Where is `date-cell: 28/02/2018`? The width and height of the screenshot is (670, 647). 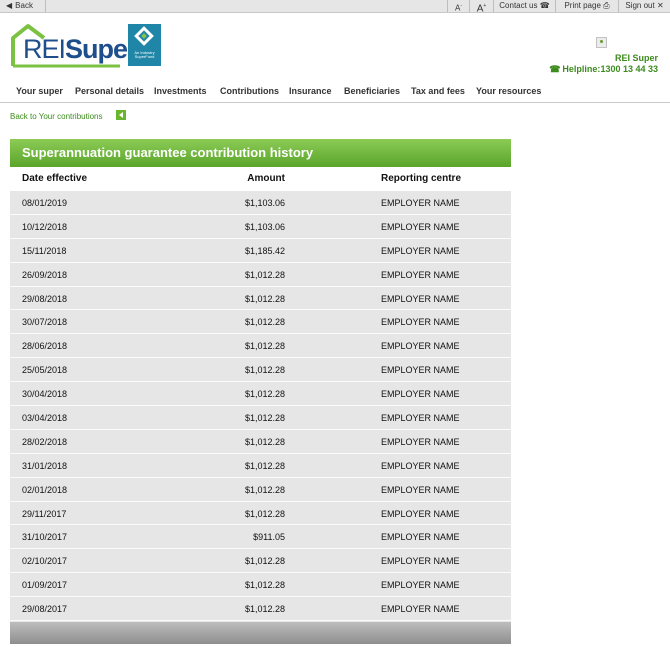 date-cell: 28/02/2018 is located at coordinates (45, 441).